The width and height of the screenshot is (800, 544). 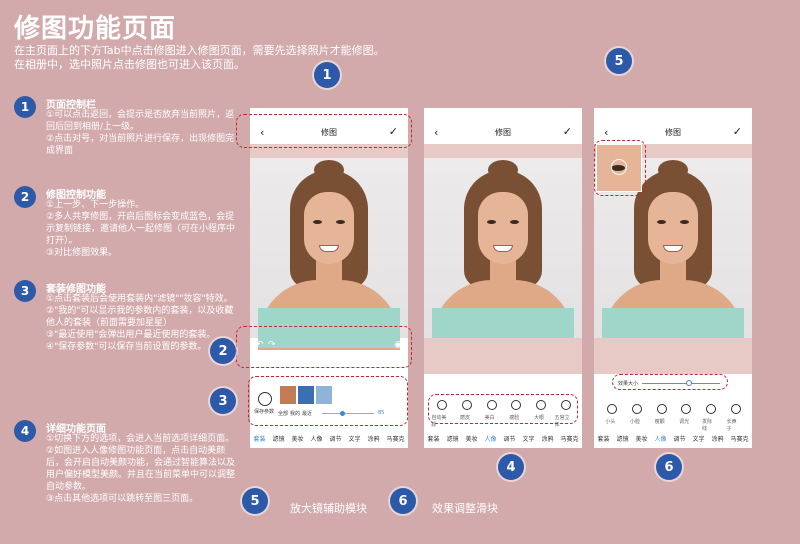 I want to click on option-label: 发际线, so click(x=706, y=425).